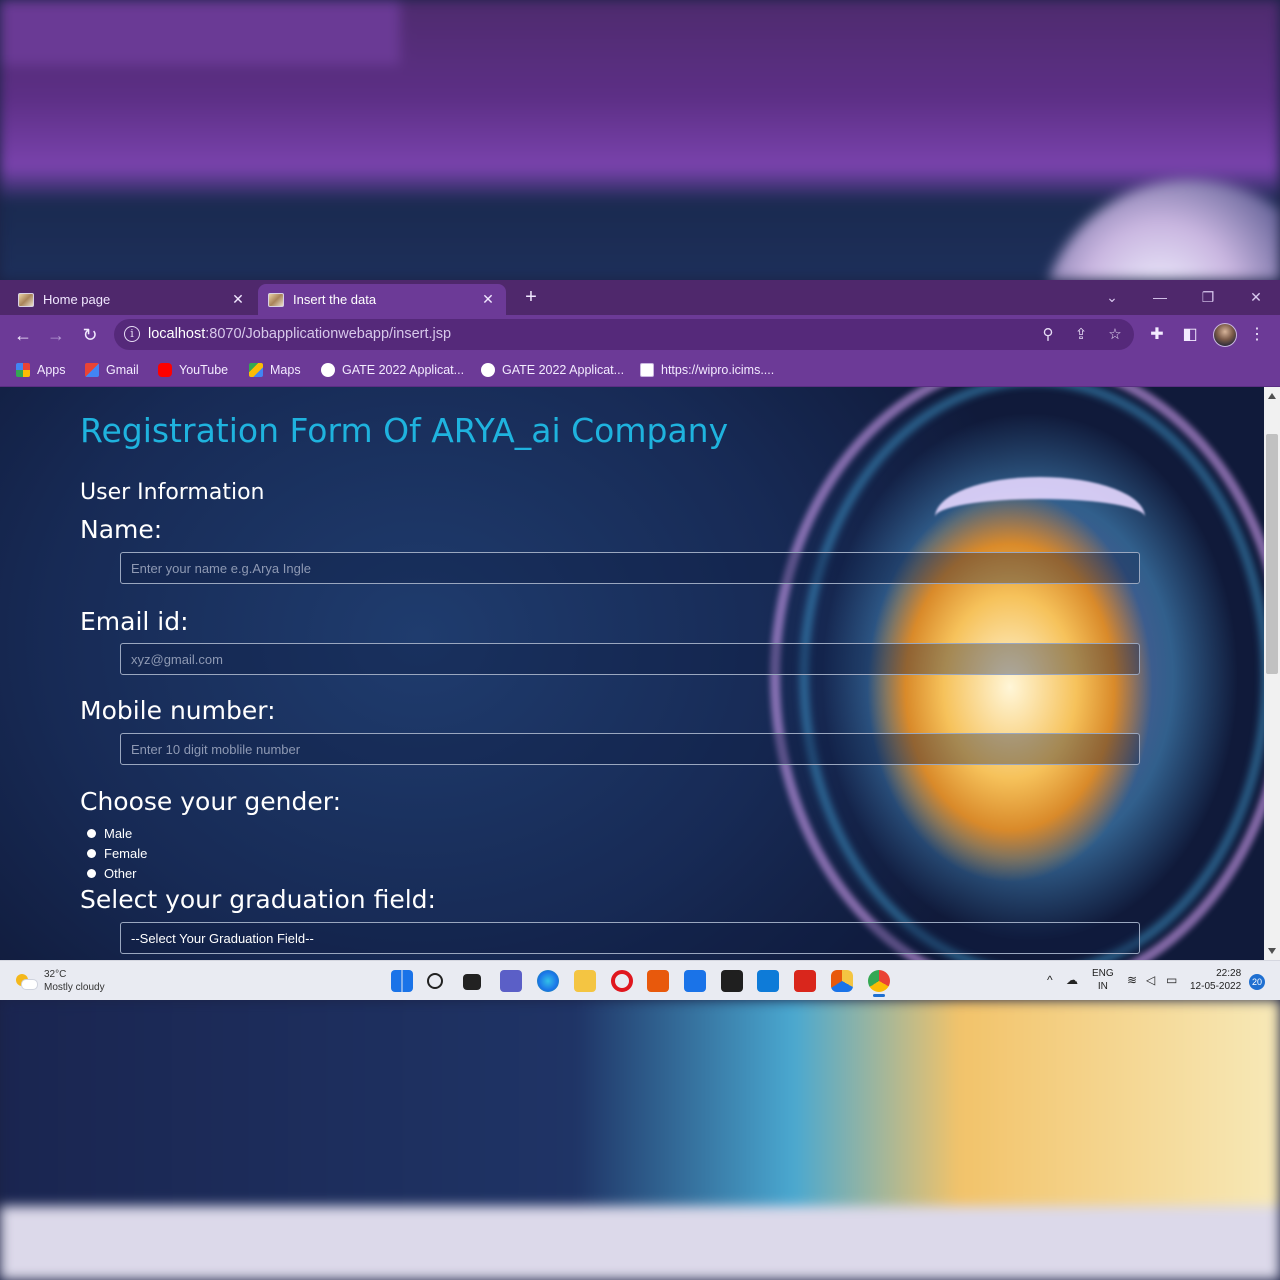 Image resolution: width=1280 pixels, height=1280 pixels. What do you see at coordinates (90, 335) in the screenshot?
I see `reload-icon: ↻` at bounding box center [90, 335].